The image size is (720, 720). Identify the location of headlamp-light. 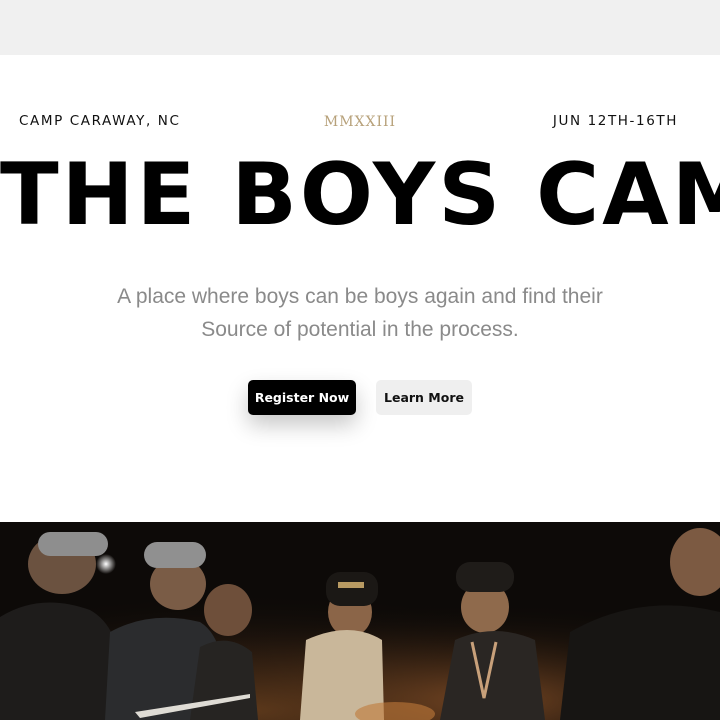
(106, 564).